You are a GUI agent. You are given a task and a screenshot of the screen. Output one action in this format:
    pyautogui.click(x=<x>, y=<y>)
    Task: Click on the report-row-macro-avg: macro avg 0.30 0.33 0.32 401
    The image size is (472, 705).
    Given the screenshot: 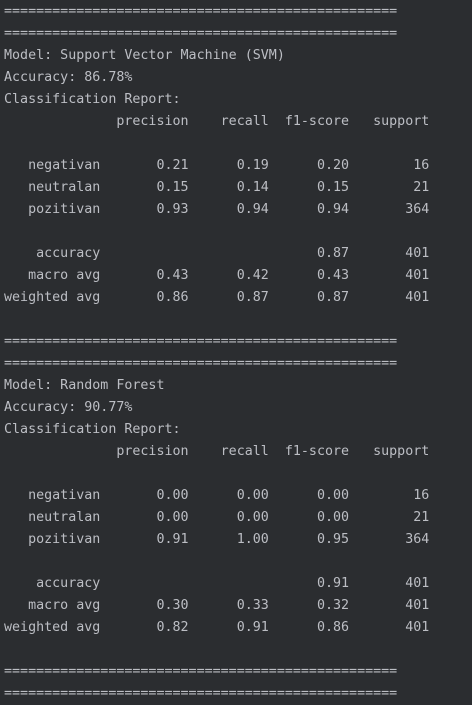 What is the action you would take?
    pyautogui.click(x=217, y=605)
    